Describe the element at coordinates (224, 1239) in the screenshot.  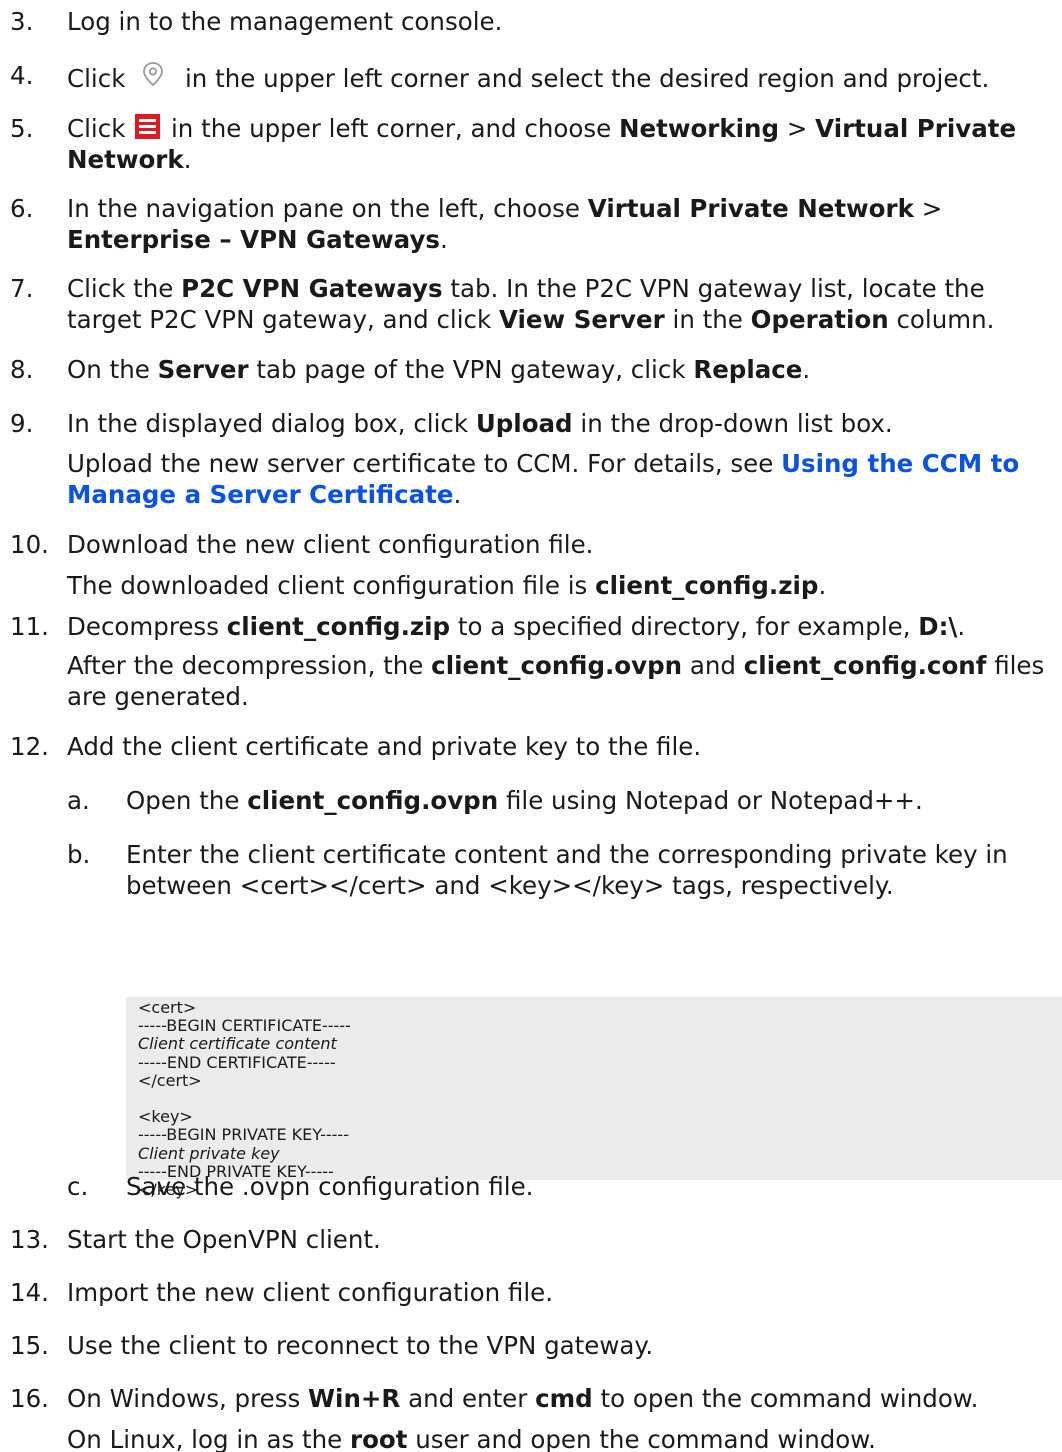
I see `step-text: Start the OpenVPN client.` at that location.